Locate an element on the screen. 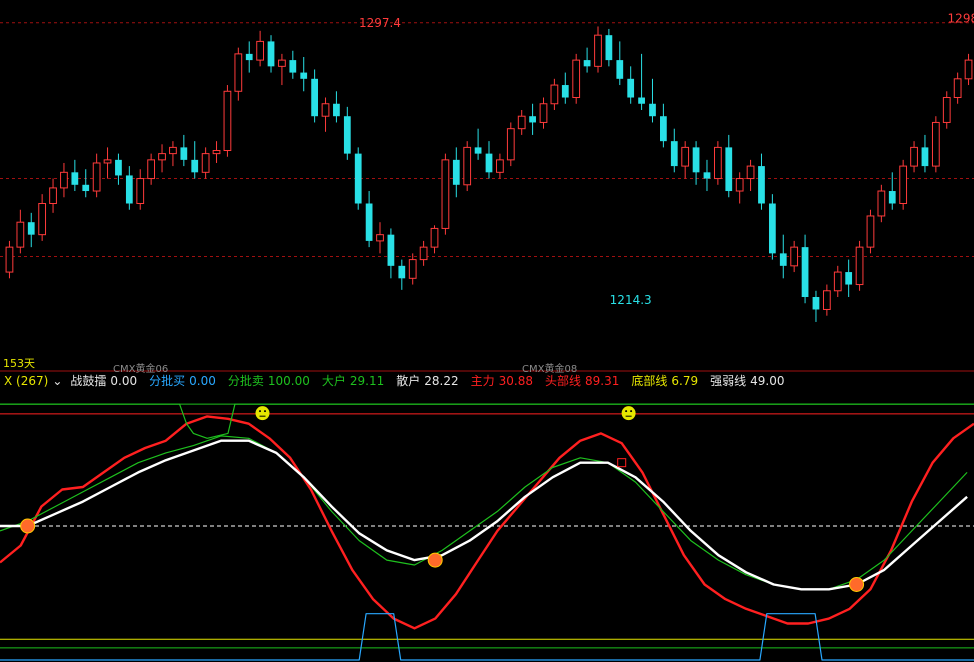 The width and height of the screenshot is (974, 662). price-extreme-label: 1298.8 is located at coordinates (961, 18).